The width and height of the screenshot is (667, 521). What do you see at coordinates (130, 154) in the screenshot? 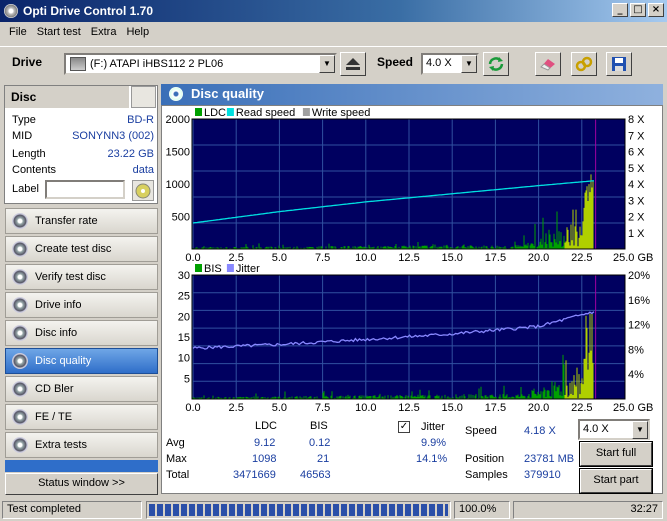
I see `disc-length-value: 23.22 GB` at bounding box center [130, 154].